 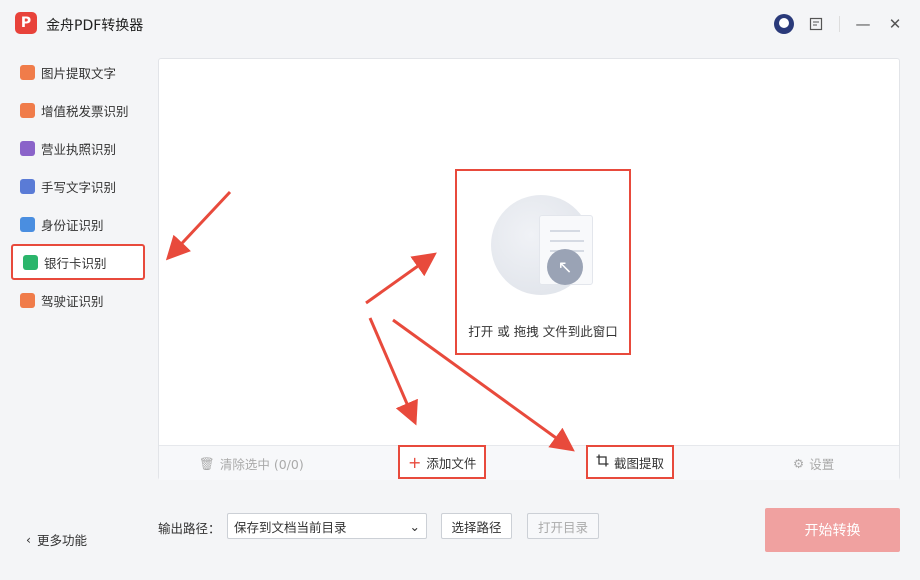 I want to click on start-convert-button: 开始转换, so click(x=832, y=530).